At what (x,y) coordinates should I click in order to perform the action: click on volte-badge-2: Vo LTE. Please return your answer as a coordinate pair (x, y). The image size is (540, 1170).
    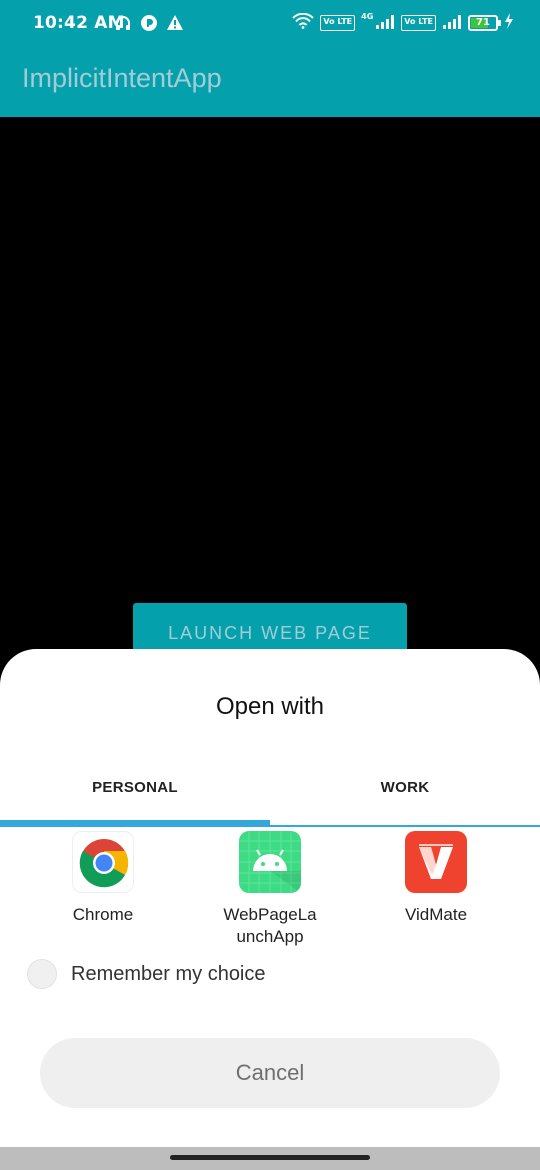
    Looking at the image, I should click on (418, 23).